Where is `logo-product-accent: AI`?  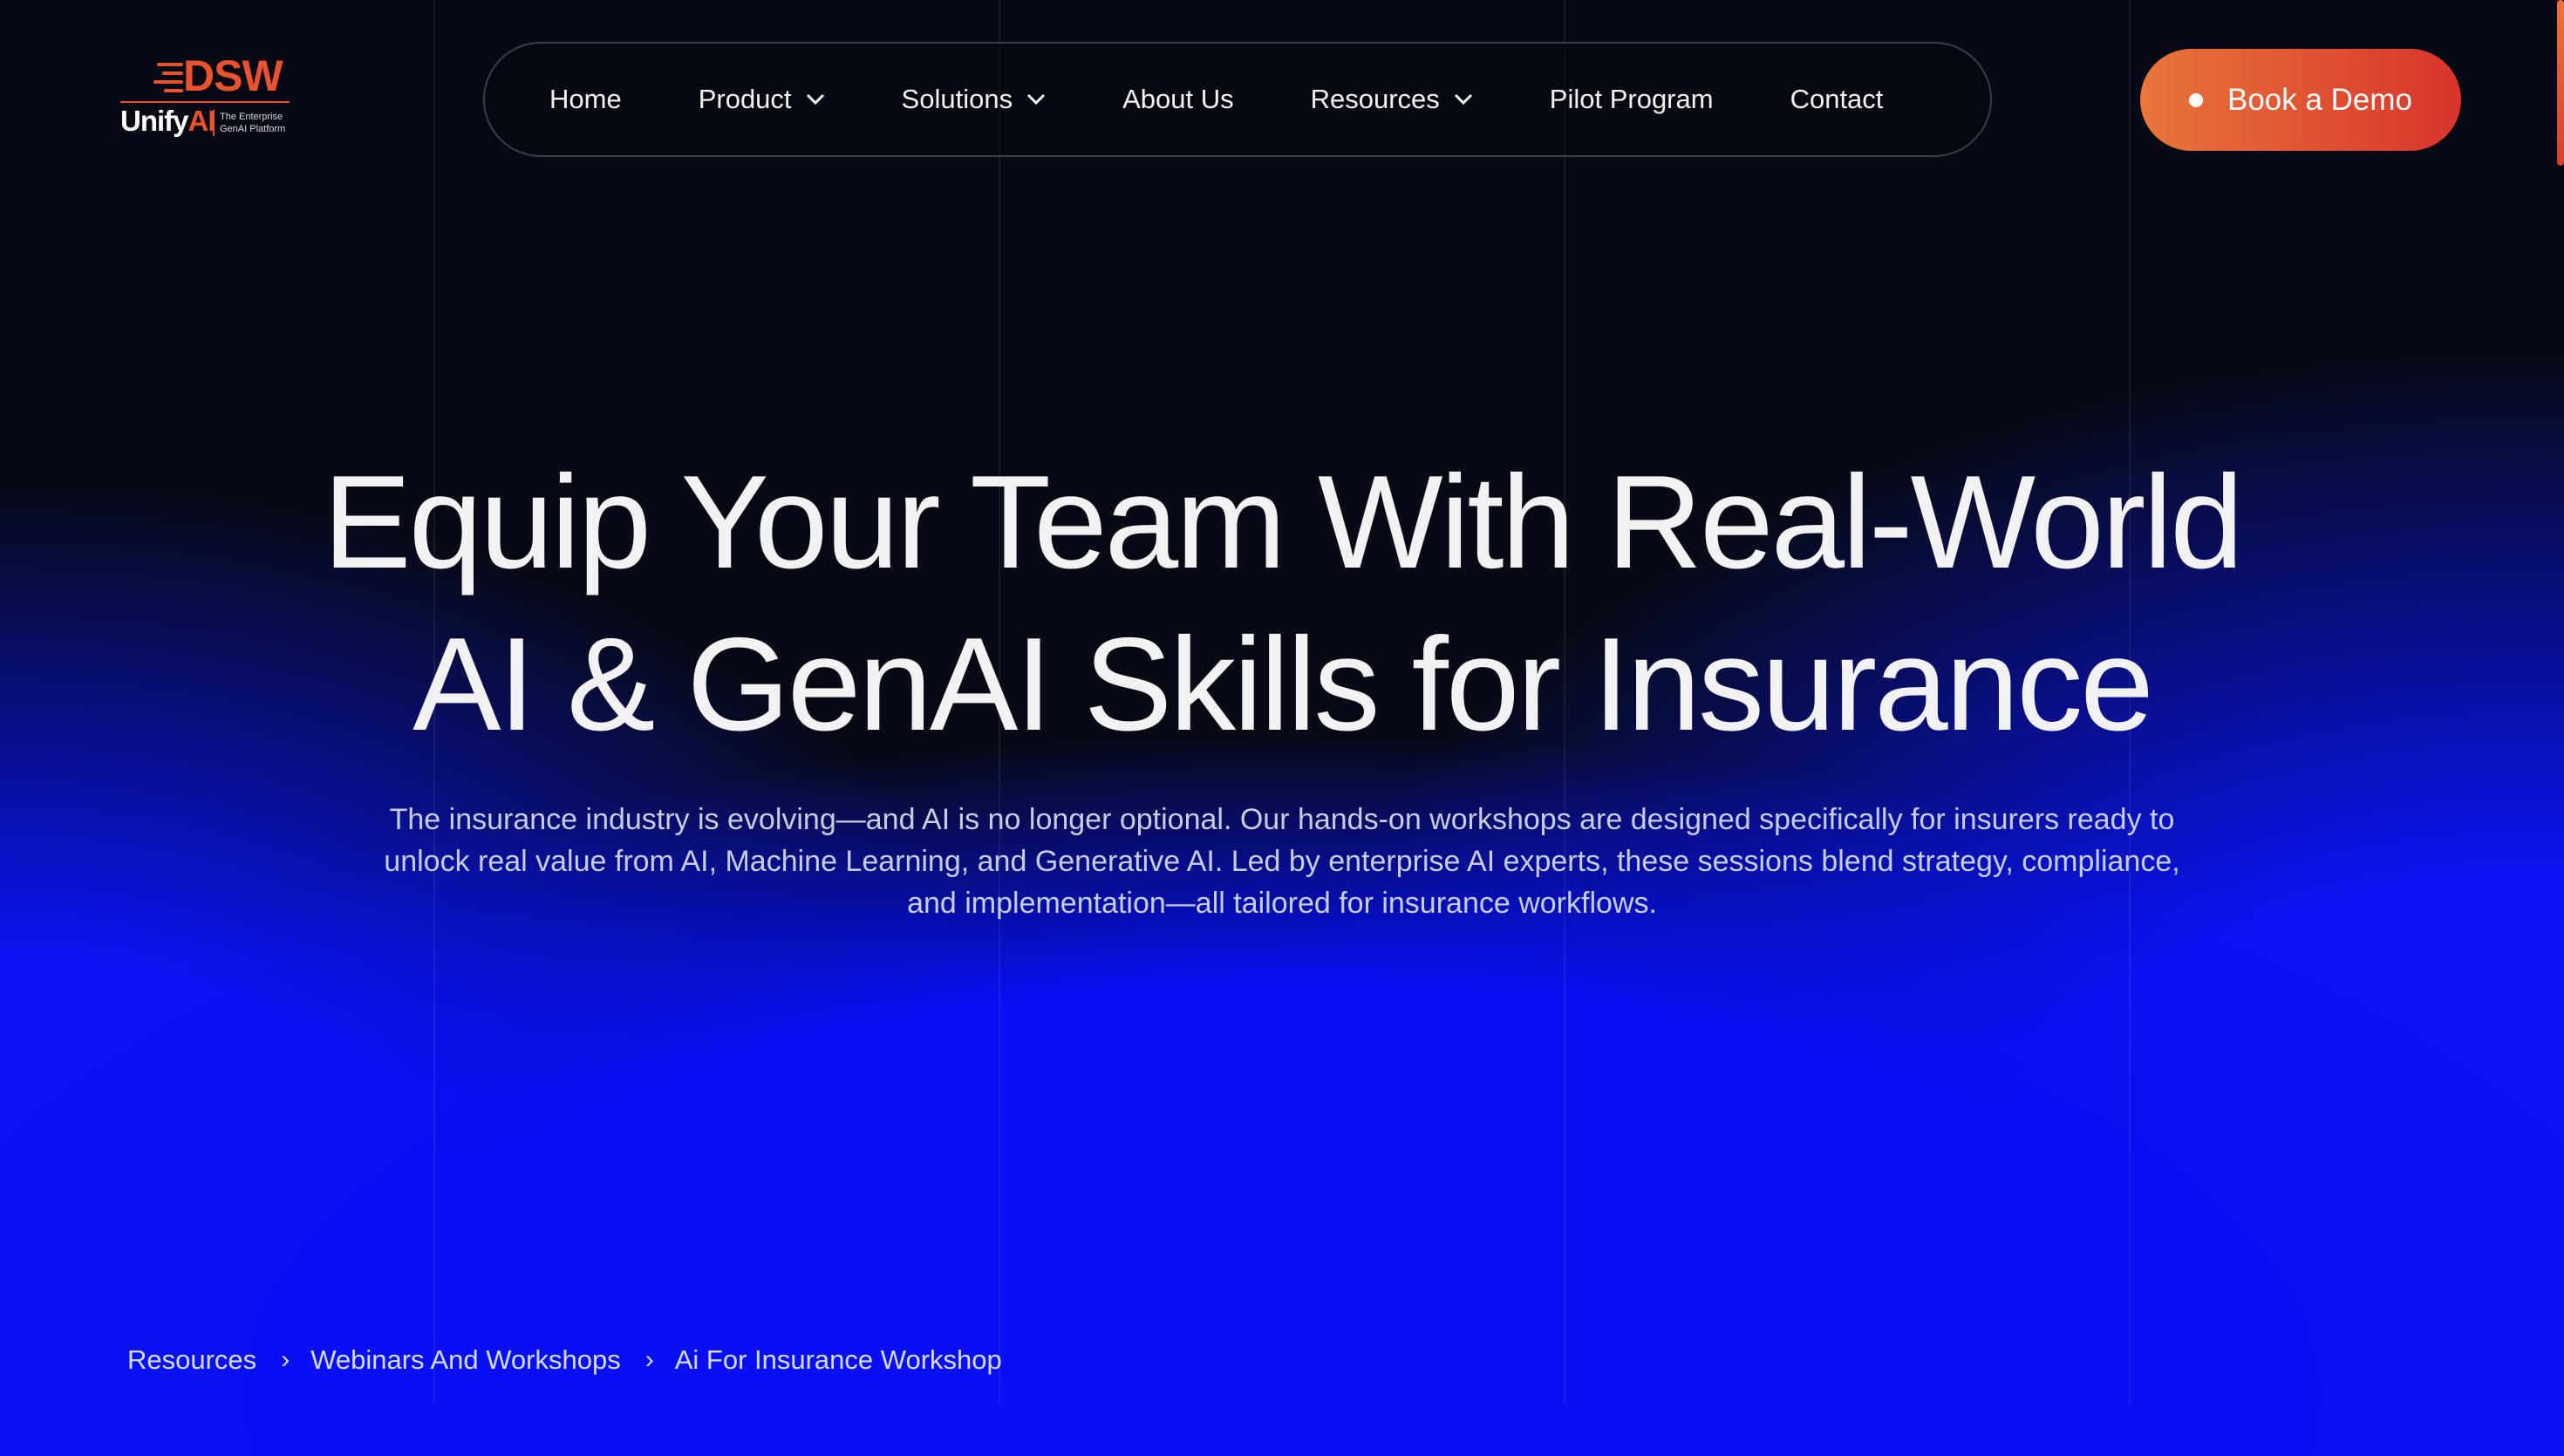 logo-product-accent: AI is located at coordinates (202, 121).